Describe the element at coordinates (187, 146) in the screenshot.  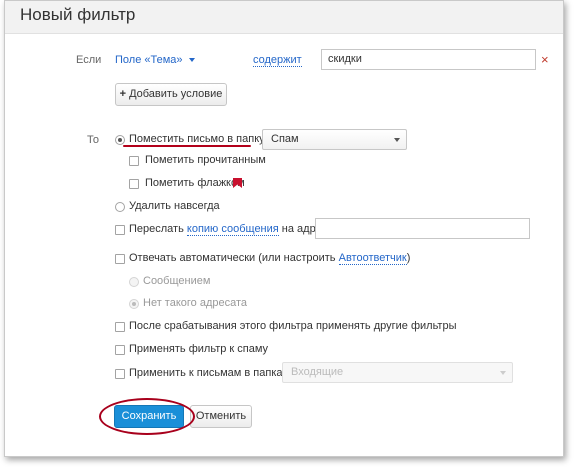
I see `annotation-underline` at that location.